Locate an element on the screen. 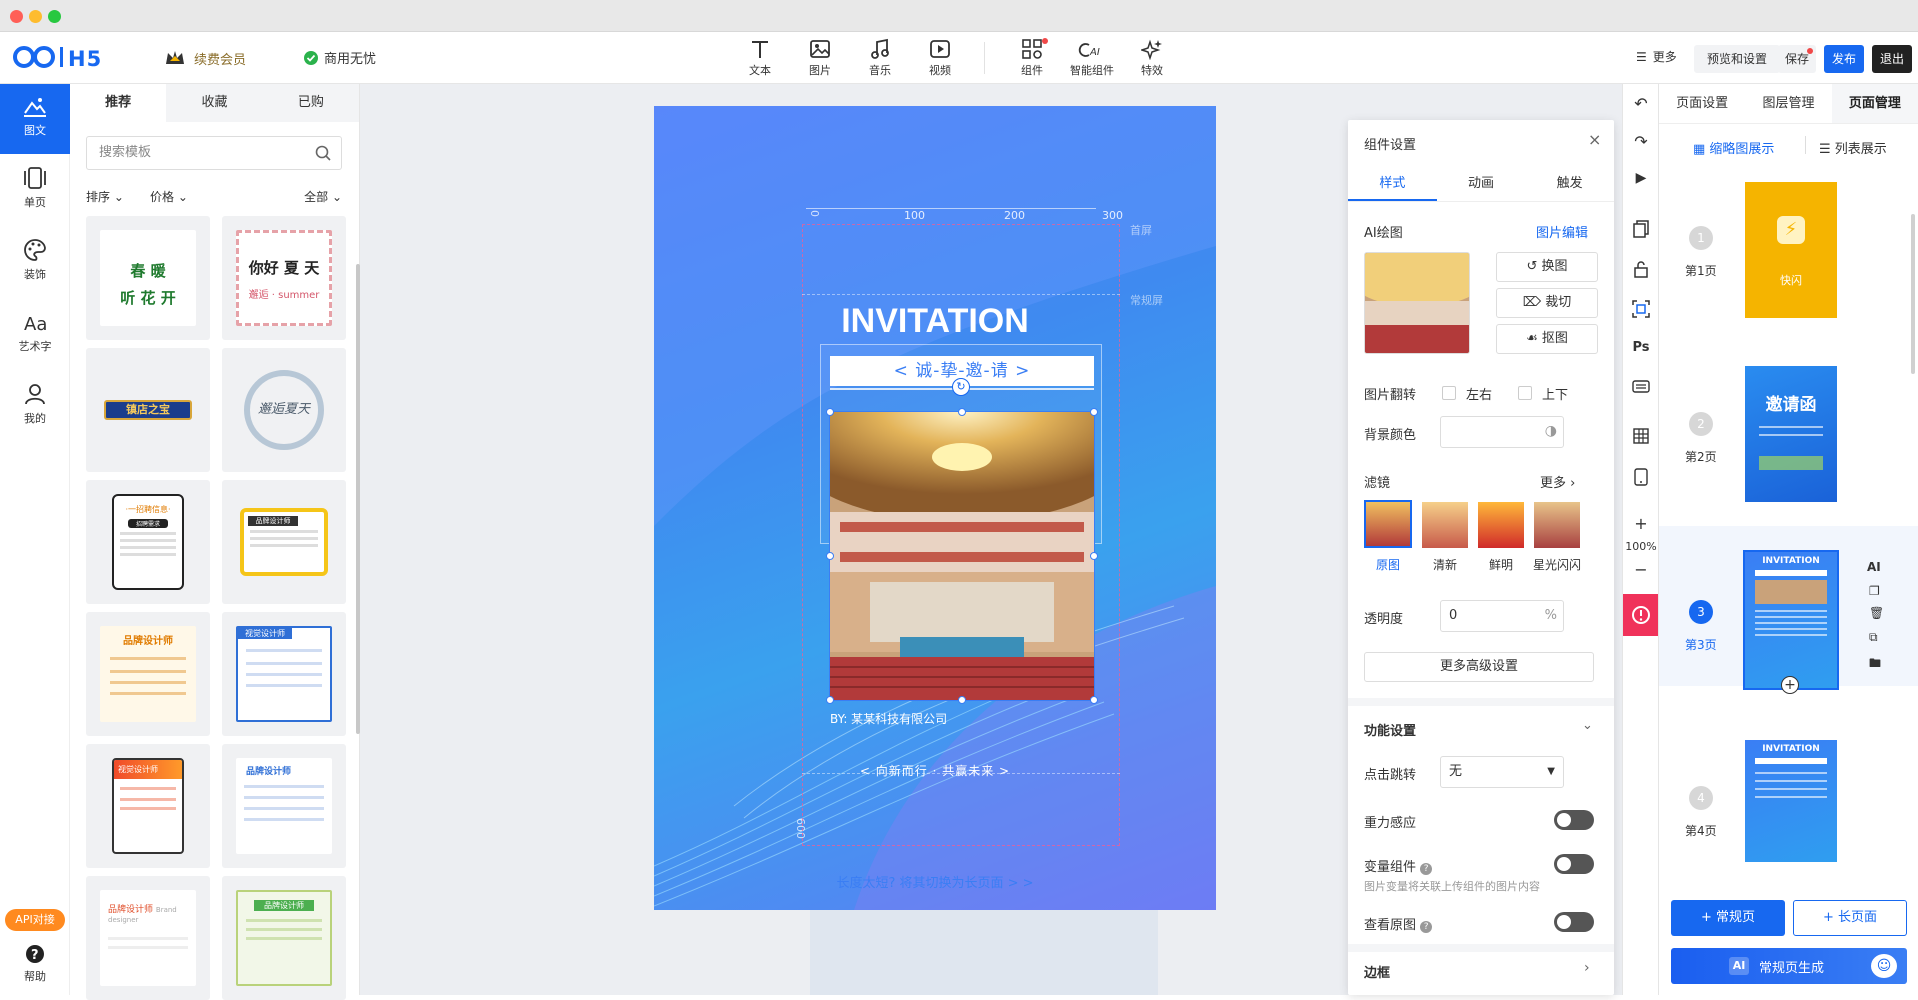 This screenshot has height=1000, width=1918. tab-favorites: 收藏 is located at coordinates (214, 103).